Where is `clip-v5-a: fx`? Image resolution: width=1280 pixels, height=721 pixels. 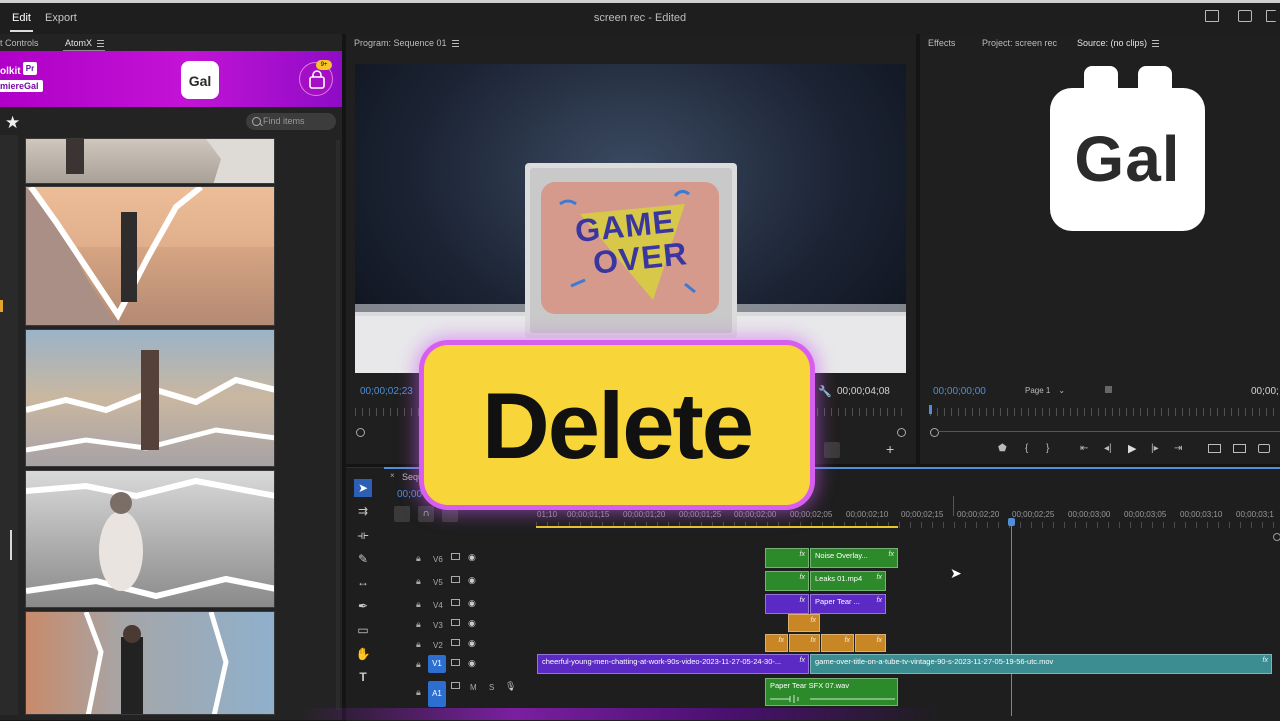
clip-v5-a: fx is located at coordinates (787, 581).